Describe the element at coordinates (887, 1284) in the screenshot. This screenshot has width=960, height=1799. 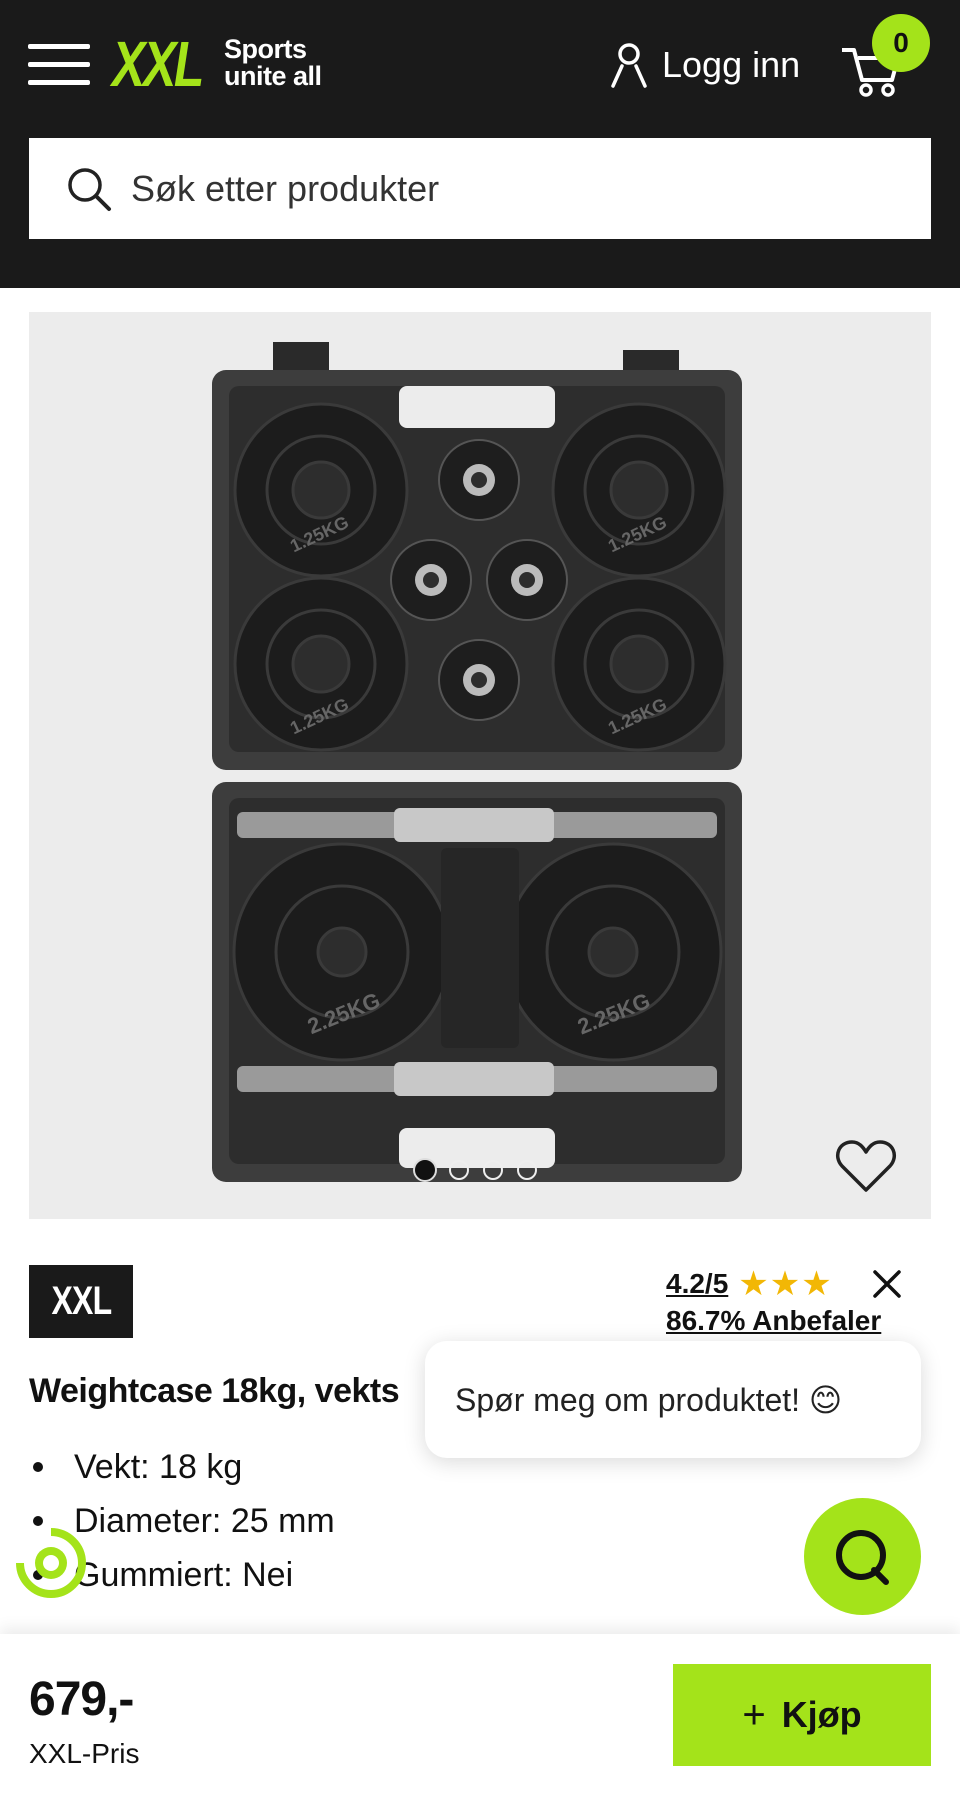
I see `close-icon` at that location.